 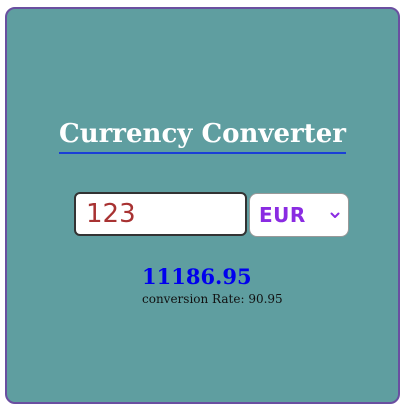 I want to click on title-text: Currency Converter, so click(x=202, y=135).